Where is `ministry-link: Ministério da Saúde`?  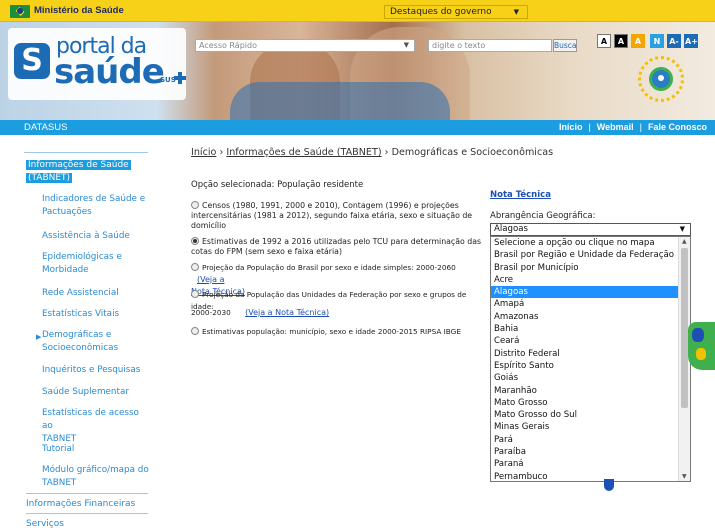
ministry-link: Ministério da Saúde is located at coordinates (79, 10).